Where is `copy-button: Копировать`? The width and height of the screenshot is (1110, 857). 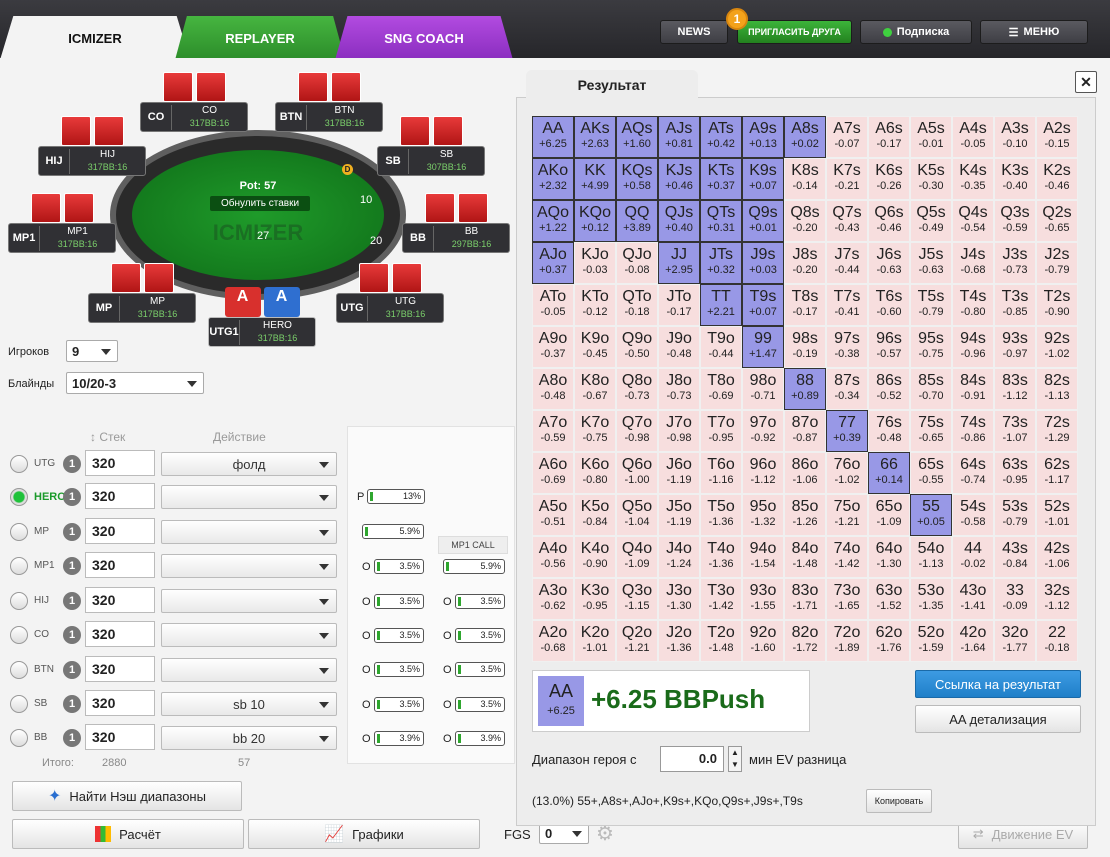 copy-button: Копировать is located at coordinates (899, 801).